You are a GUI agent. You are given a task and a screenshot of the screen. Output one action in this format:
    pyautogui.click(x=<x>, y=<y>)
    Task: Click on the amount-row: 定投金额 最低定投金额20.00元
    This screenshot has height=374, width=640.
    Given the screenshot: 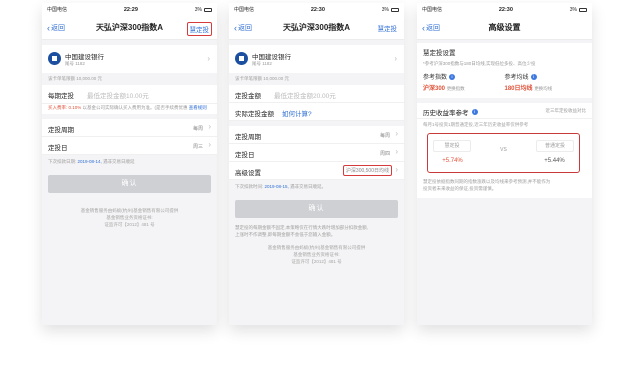 What is the action you would take?
    pyautogui.click(x=316, y=94)
    